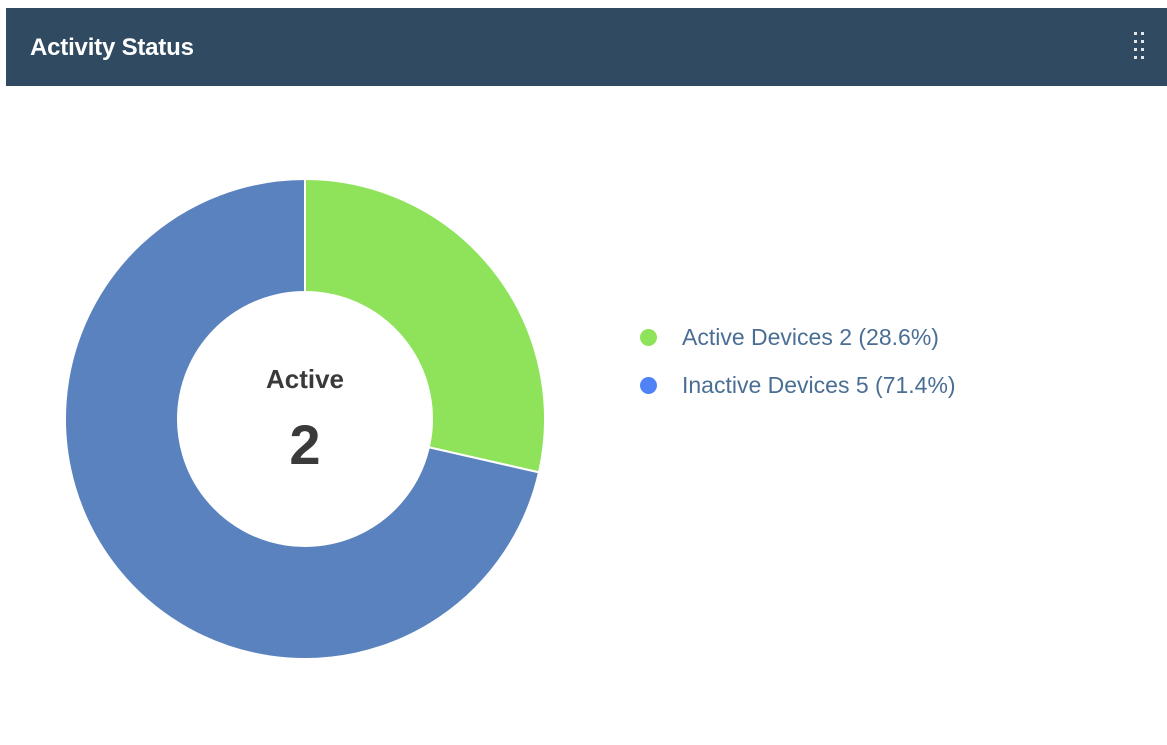  I want to click on legend-dot-inactive, so click(648, 385).